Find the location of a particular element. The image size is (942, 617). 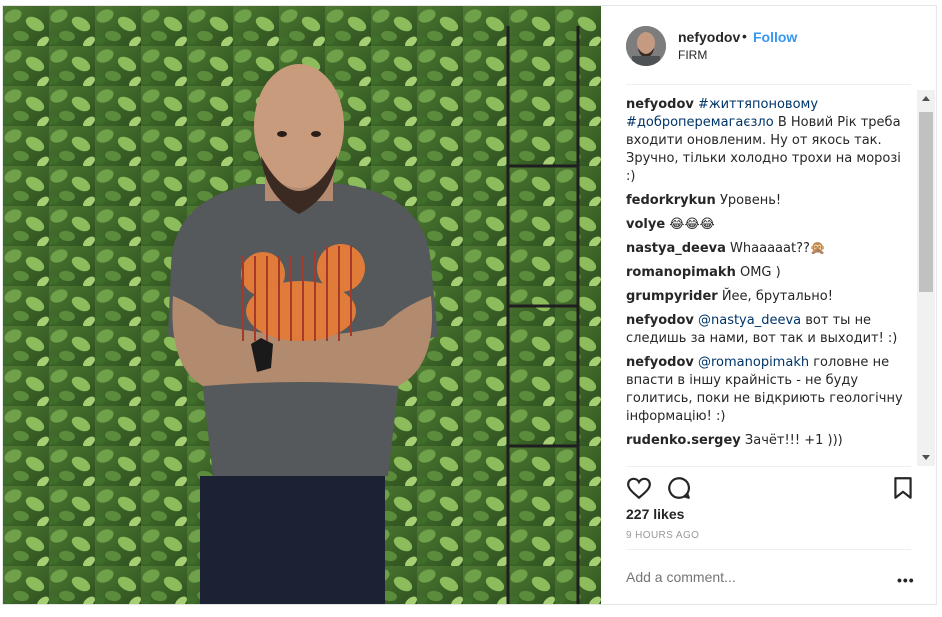

follow-button: Follow is located at coordinates (775, 37).